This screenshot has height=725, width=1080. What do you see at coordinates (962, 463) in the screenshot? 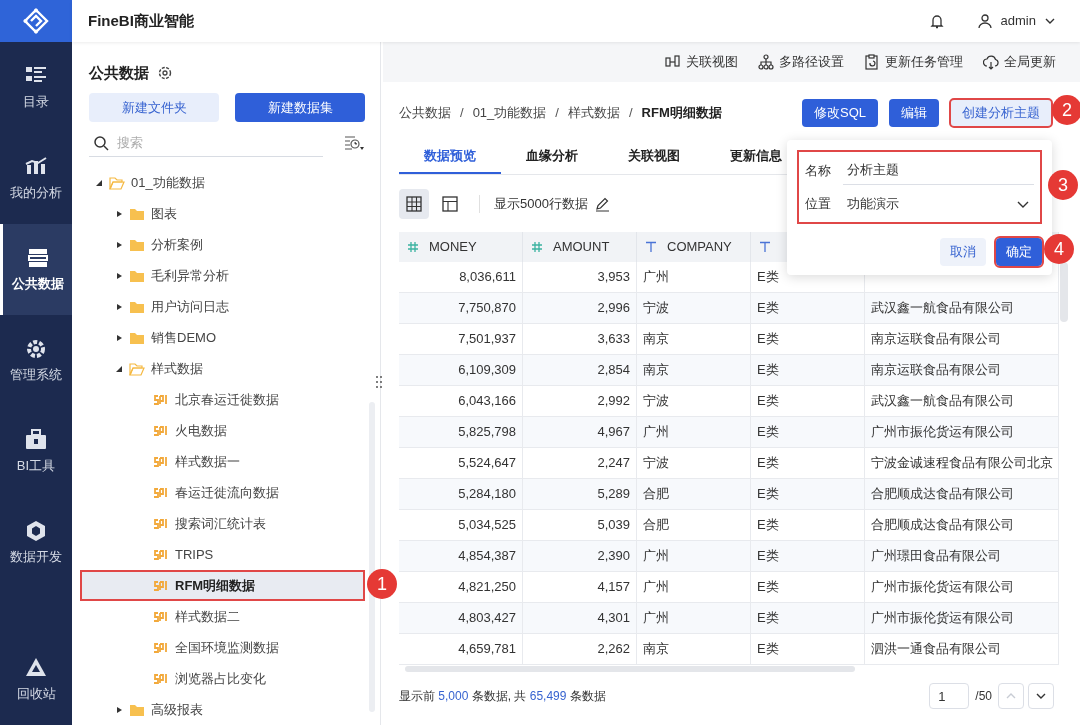
I see `table-cell-text: 宁波金诚速程食品有限公司北京` at bounding box center [962, 463].